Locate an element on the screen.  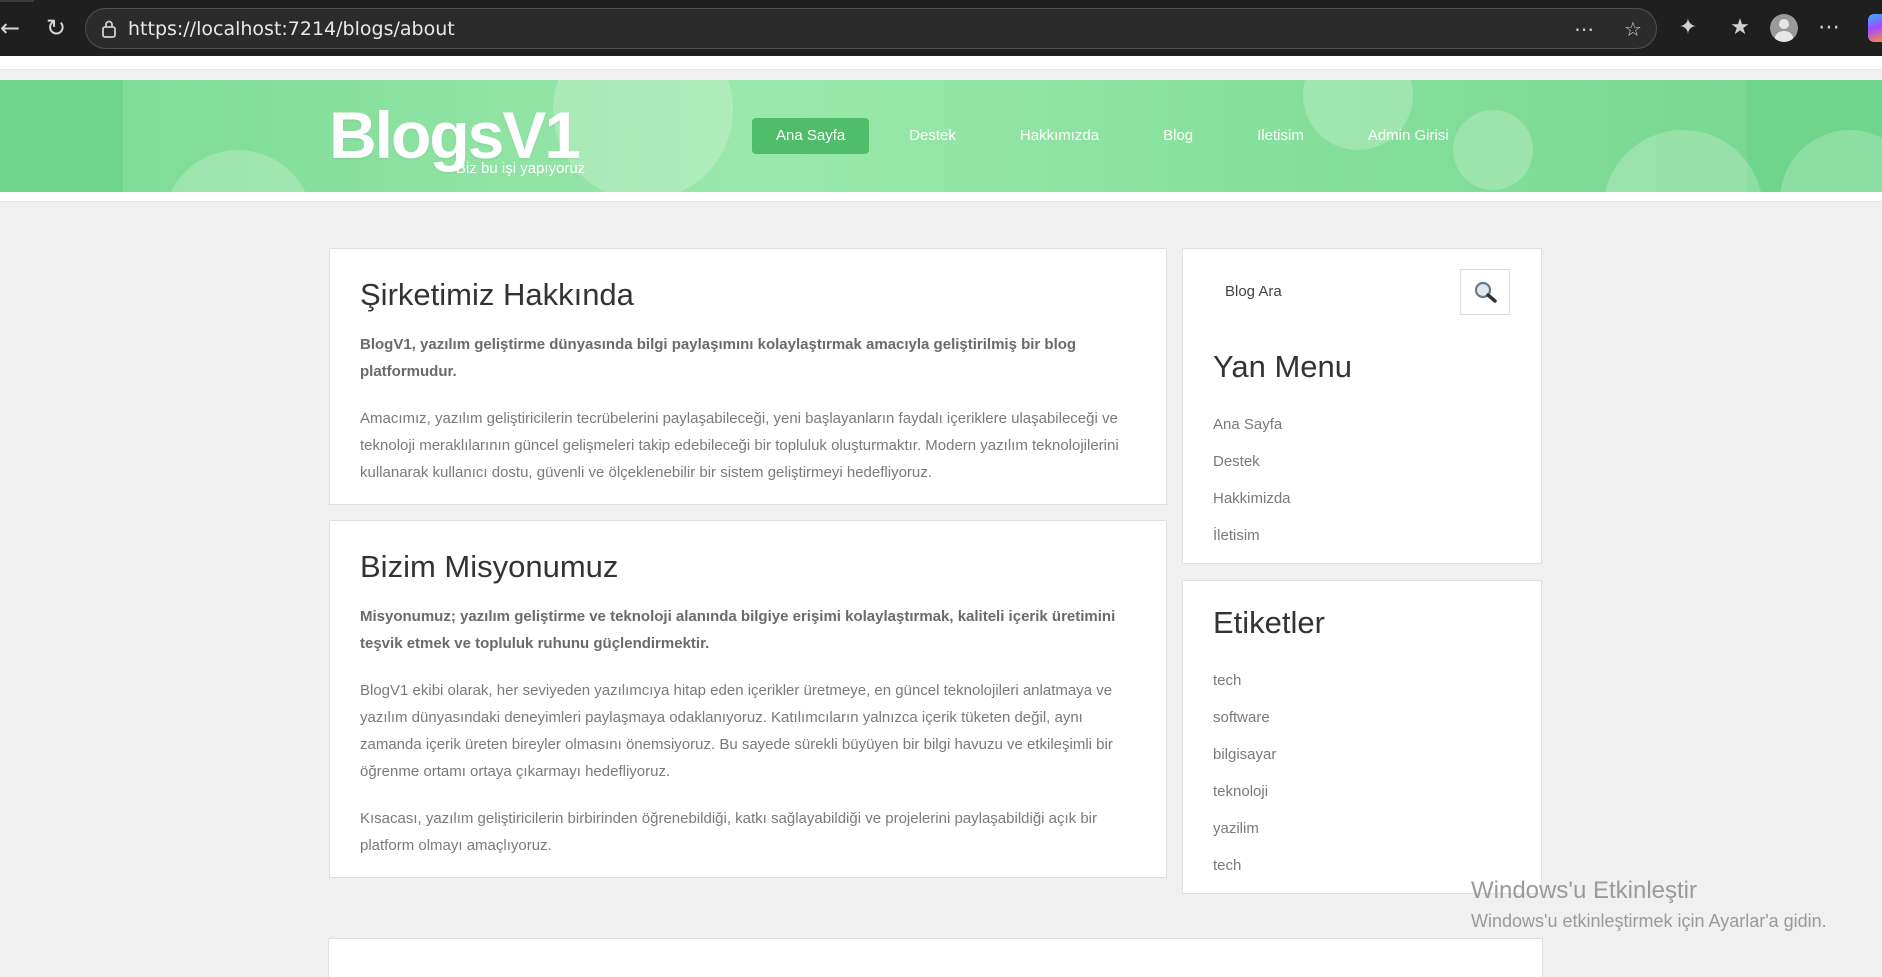
address-bar: https://localhost:7214/blogs/about ⋯ ☆ is located at coordinates (871, 28).